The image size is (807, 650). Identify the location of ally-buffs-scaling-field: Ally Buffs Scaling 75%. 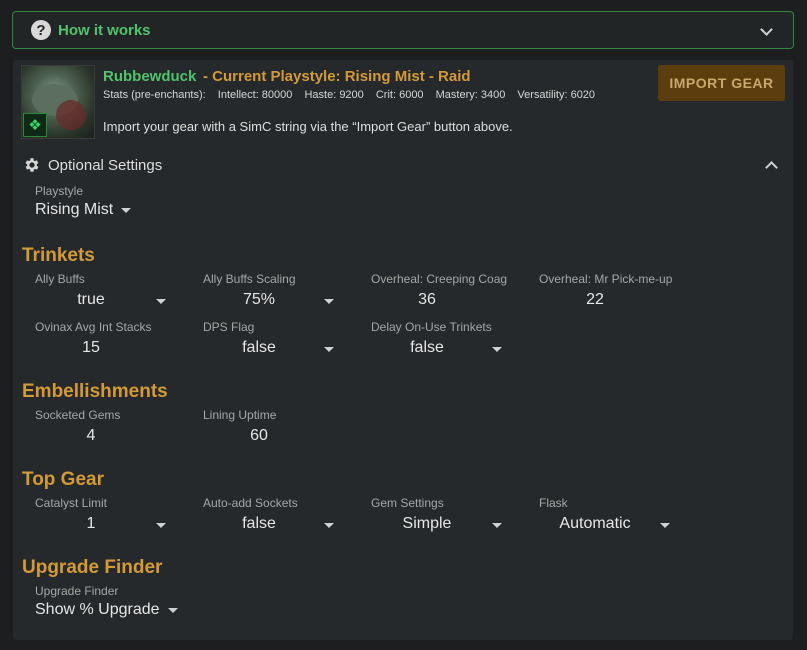
(278, 292).